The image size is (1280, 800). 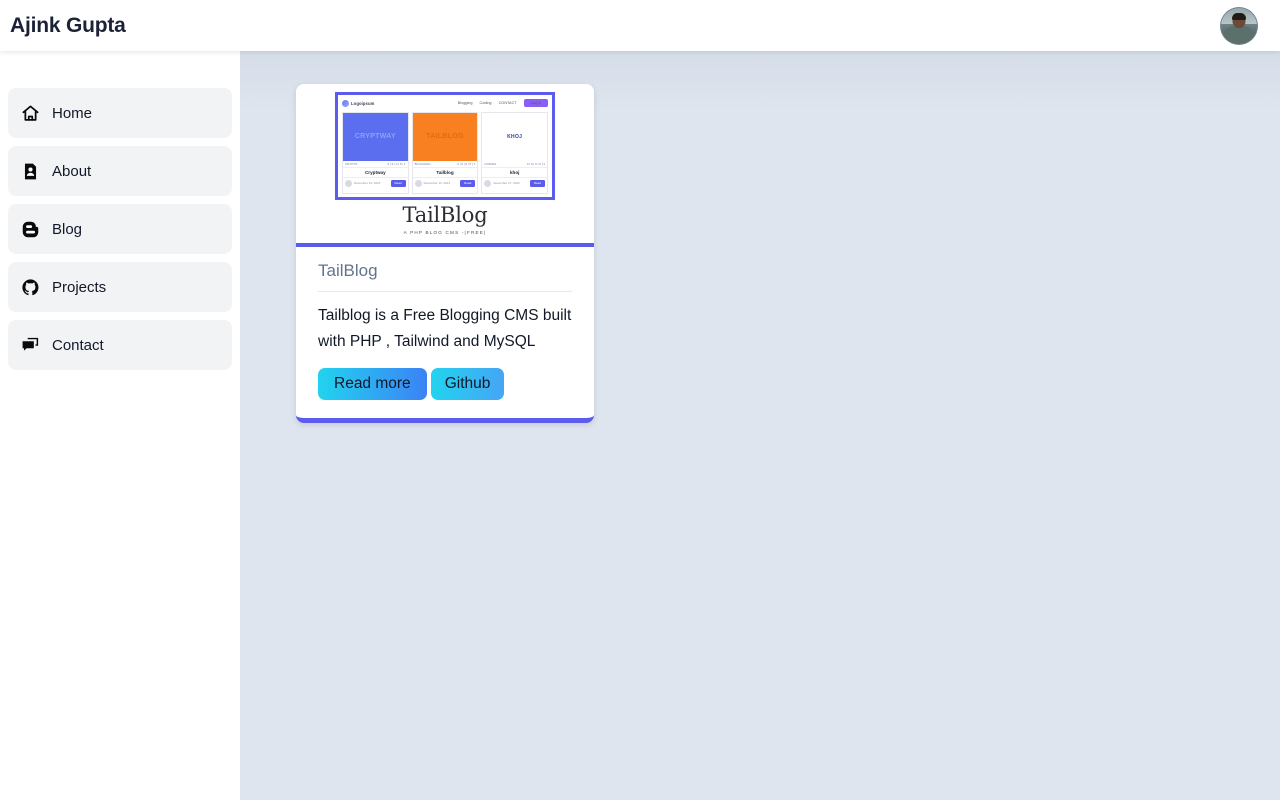 I want to click on github-icon, so click(x=30, y=287).